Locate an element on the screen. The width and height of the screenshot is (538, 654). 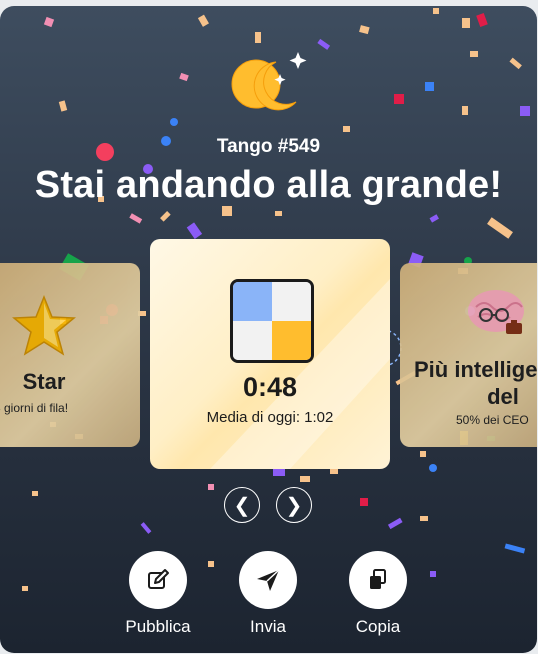
tango-logo-icon is located at coordinates (270, 81).